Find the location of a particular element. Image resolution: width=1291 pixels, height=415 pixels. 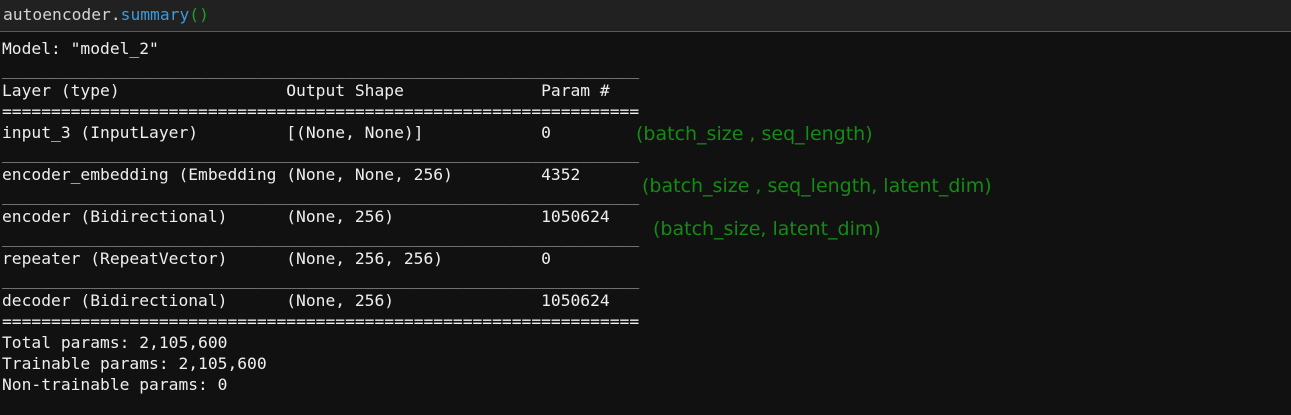

code-line: autoencoder.summary() is located at coordinates (106, 14).